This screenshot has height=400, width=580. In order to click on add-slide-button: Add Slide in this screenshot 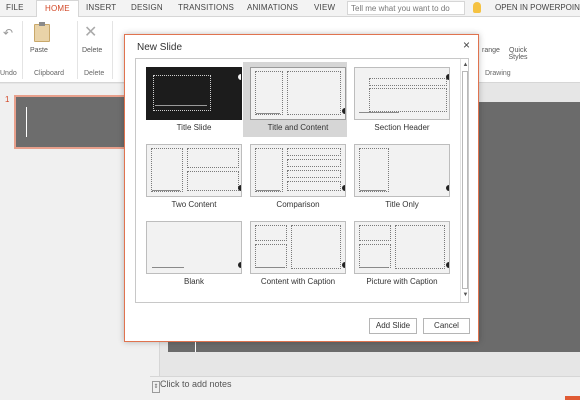, I will do `click(393, 326)`.